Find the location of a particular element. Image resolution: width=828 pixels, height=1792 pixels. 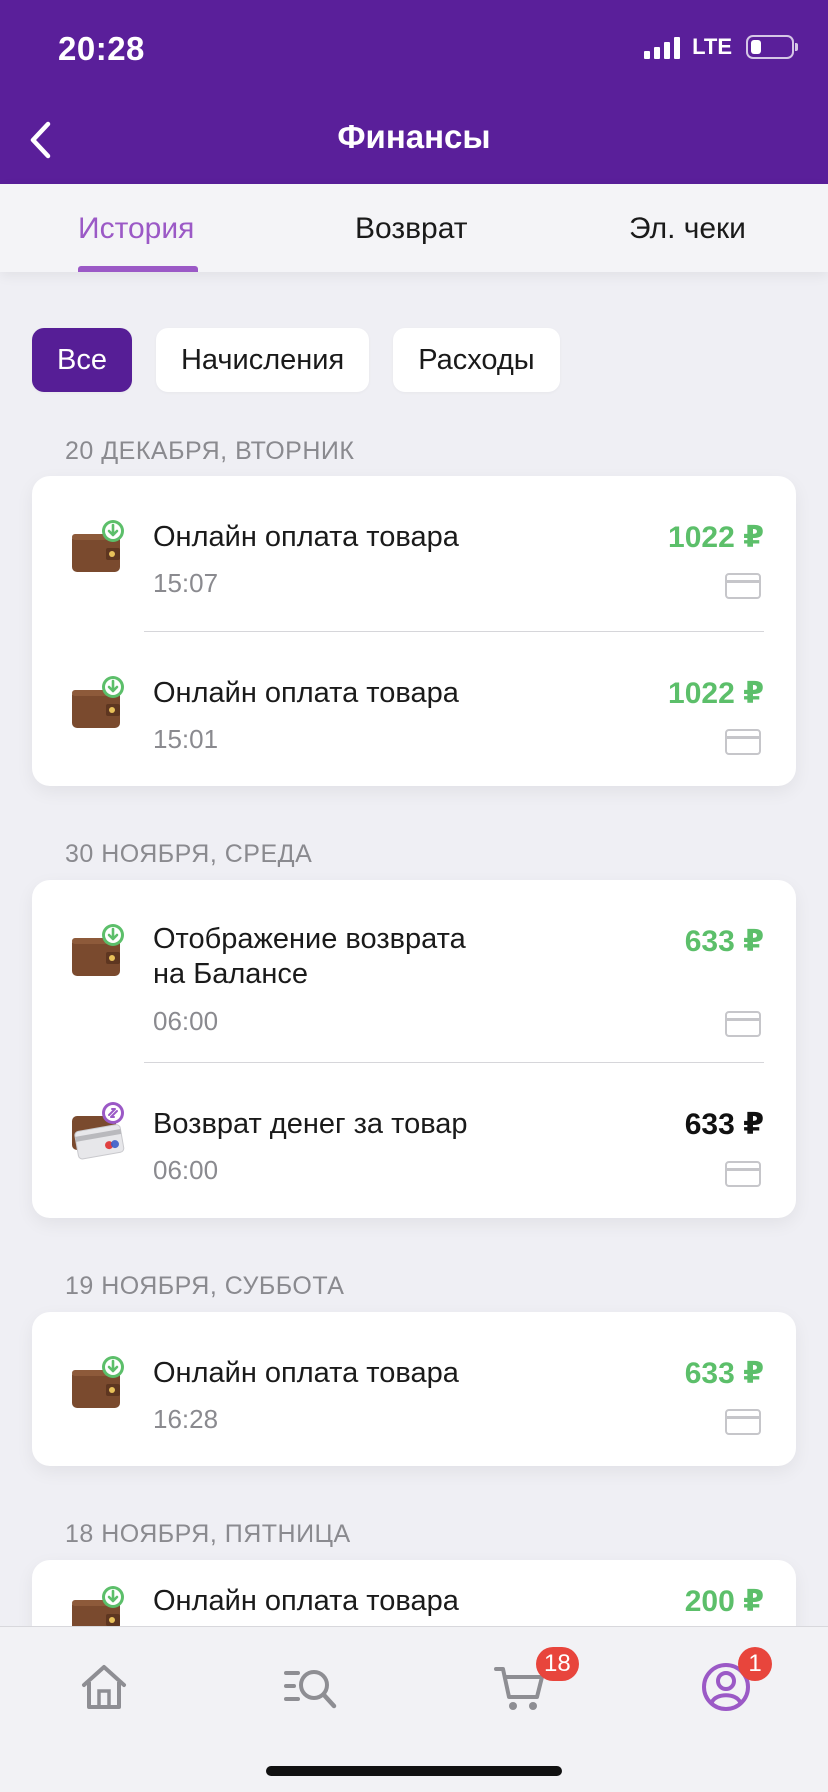

active-tab-indicator is located at coordinates (138, 269).